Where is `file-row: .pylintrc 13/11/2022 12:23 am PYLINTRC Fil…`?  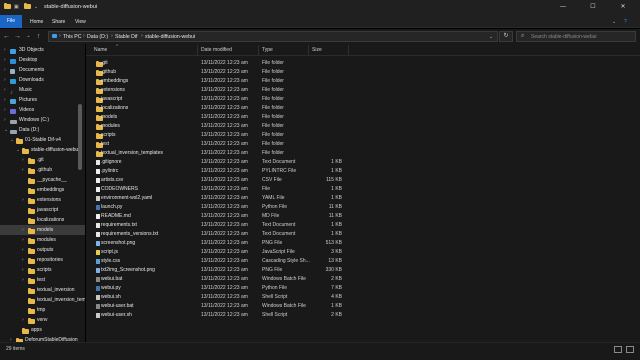 file-row: .pylintrc 13/11/2022 12:23 am PYLINTRC Fil… is located at coordinates (363, 171).